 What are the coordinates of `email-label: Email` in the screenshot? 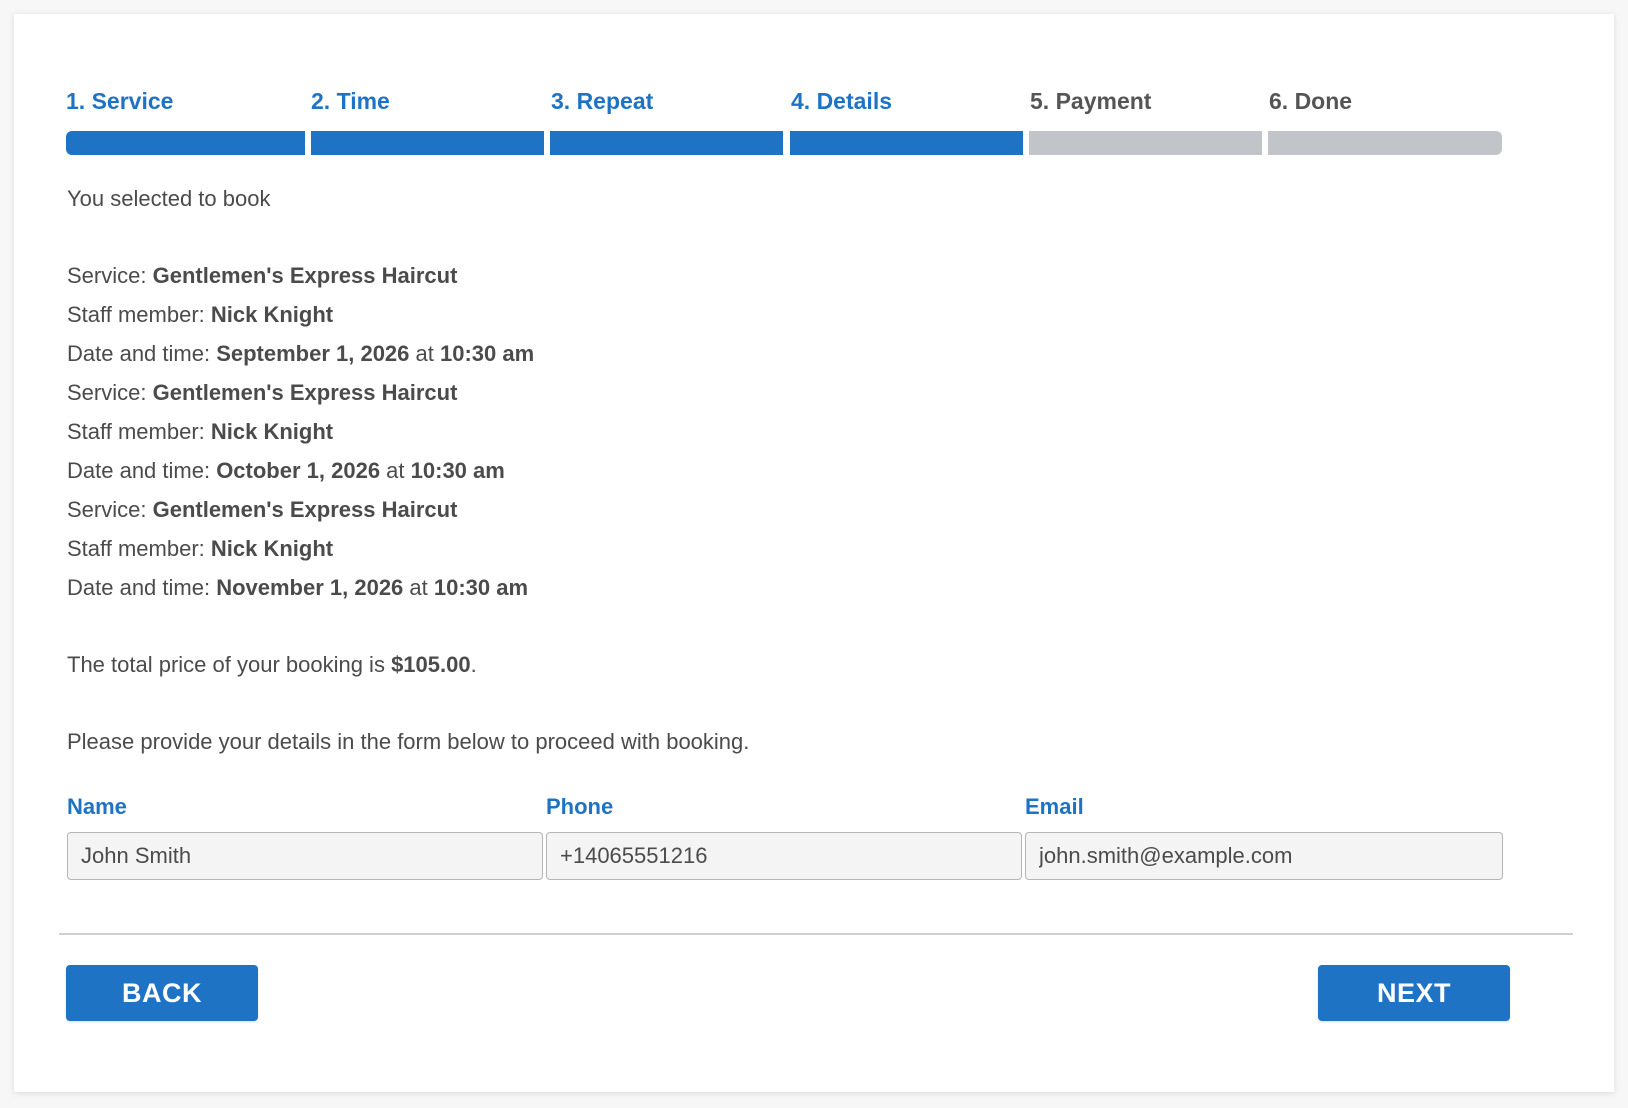 It's located at (1054, 806).